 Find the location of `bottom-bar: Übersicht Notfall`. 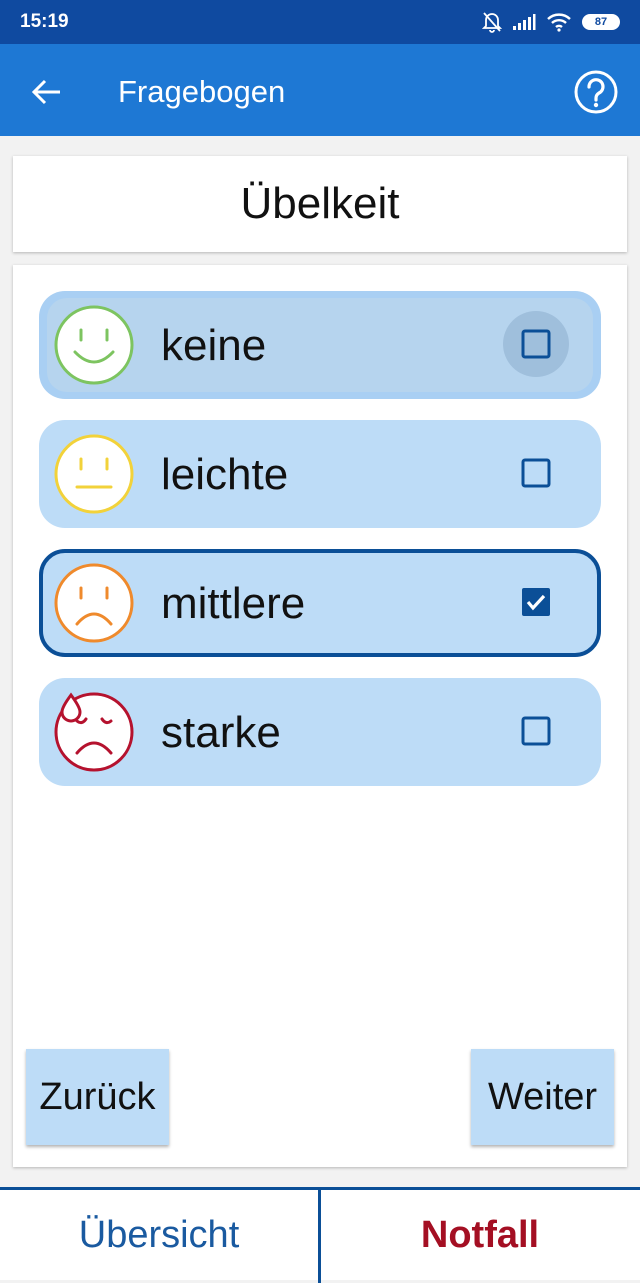

bottom-bar: Übersicht Notfall is located at coordinates (320, 1235).